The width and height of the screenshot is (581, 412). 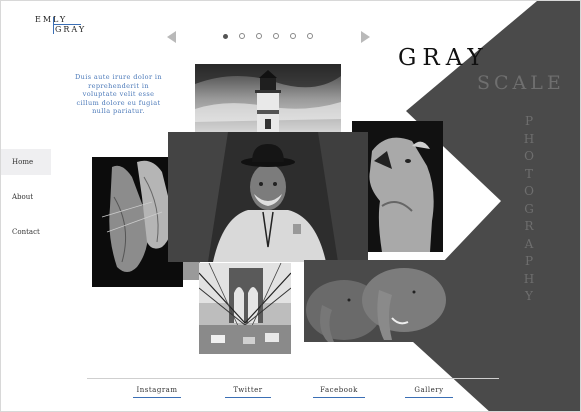 I want to click on vertical-letter: Y, so click(x=529, y=296).